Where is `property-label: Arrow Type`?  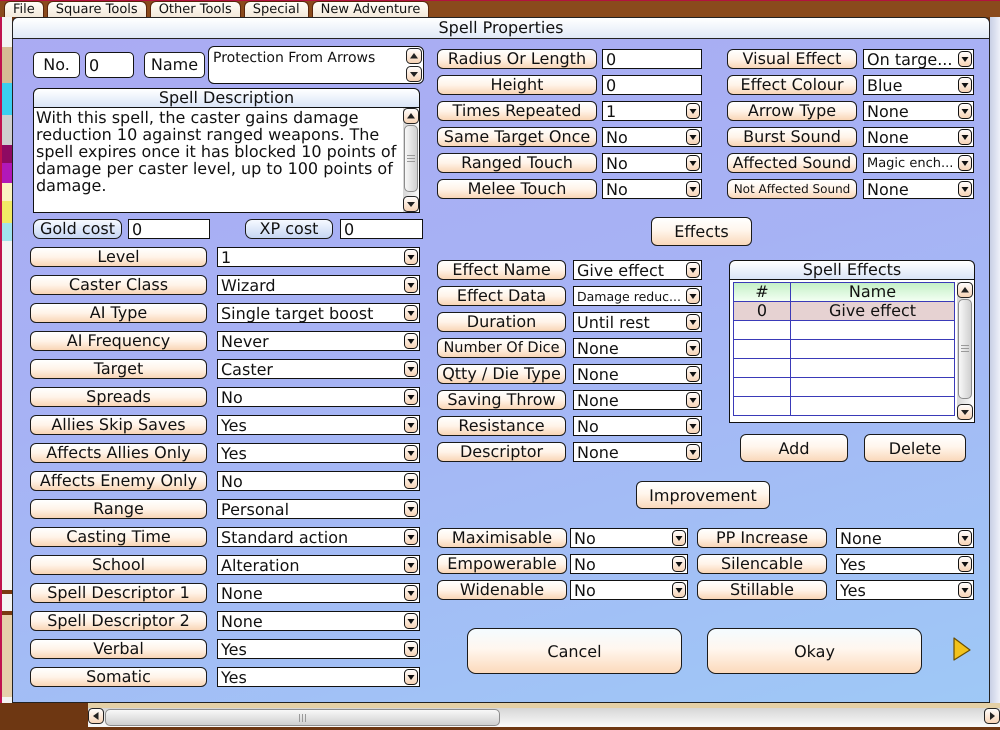 property-label: Arrow Type is located at coordinates (792, 111).